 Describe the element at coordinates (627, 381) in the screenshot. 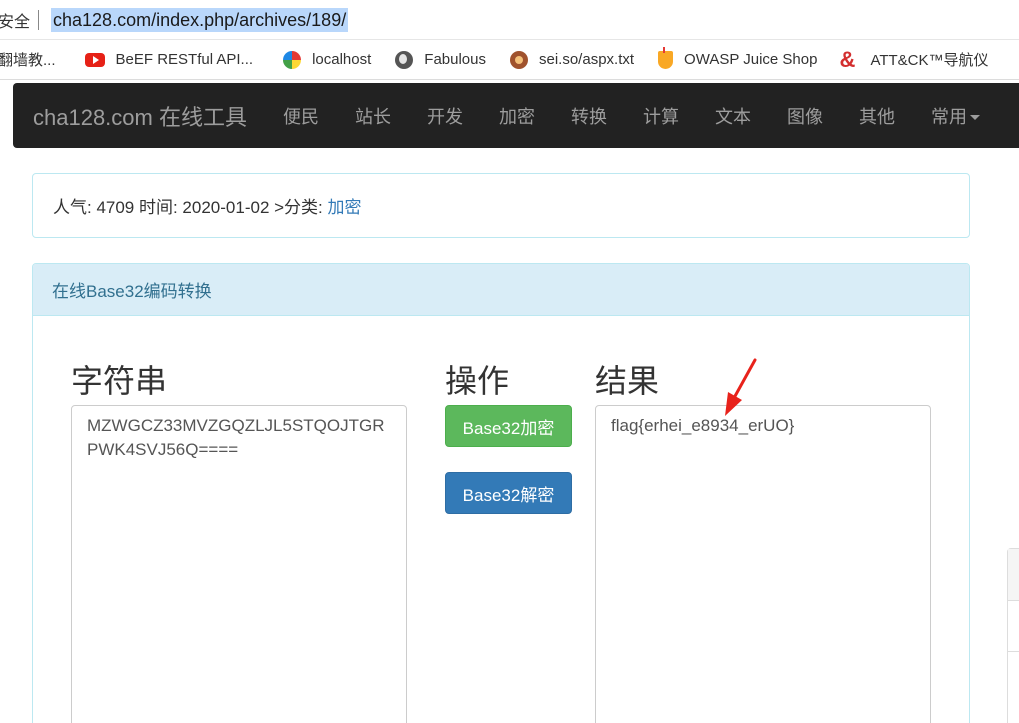

I see `result-heading: 结果` at that location.